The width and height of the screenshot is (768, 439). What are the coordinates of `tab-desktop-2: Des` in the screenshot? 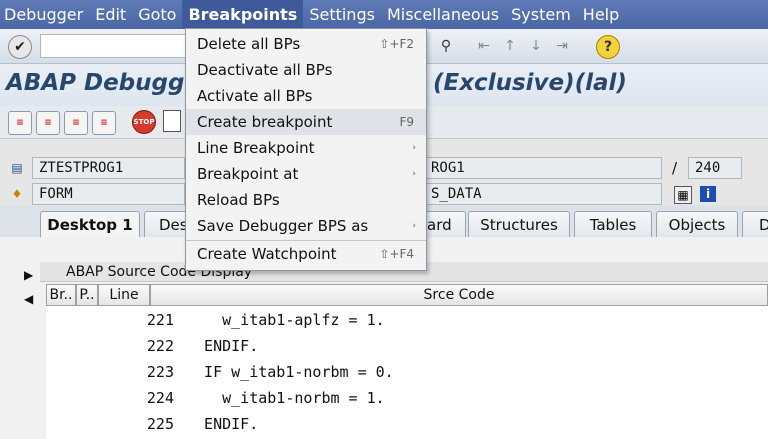 It's located at (166, 224).